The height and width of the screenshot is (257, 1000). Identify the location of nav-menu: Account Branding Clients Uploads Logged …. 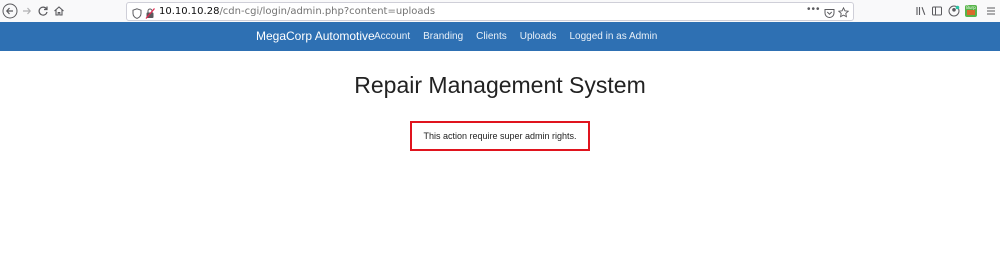
(515, 36).